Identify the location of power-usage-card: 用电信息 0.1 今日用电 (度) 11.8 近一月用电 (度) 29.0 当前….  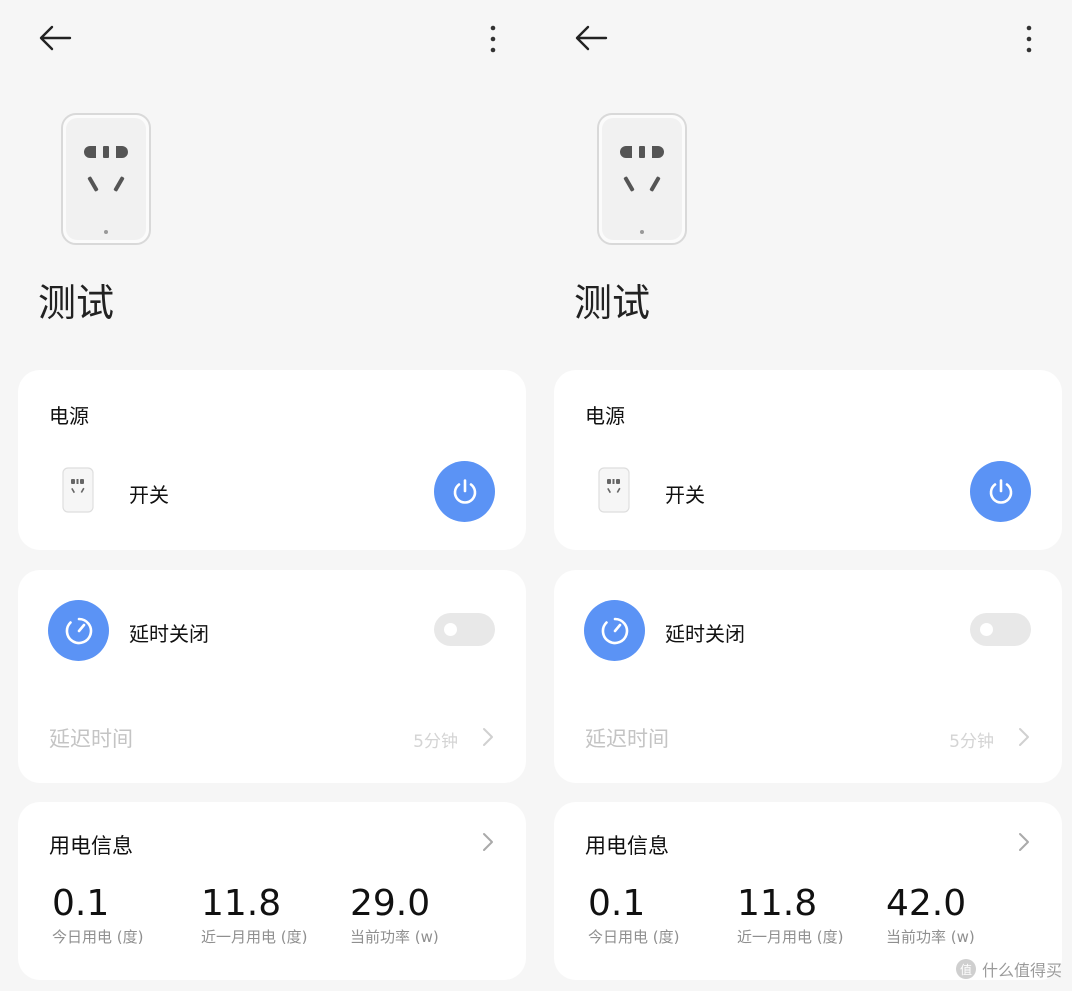
(272, 891).